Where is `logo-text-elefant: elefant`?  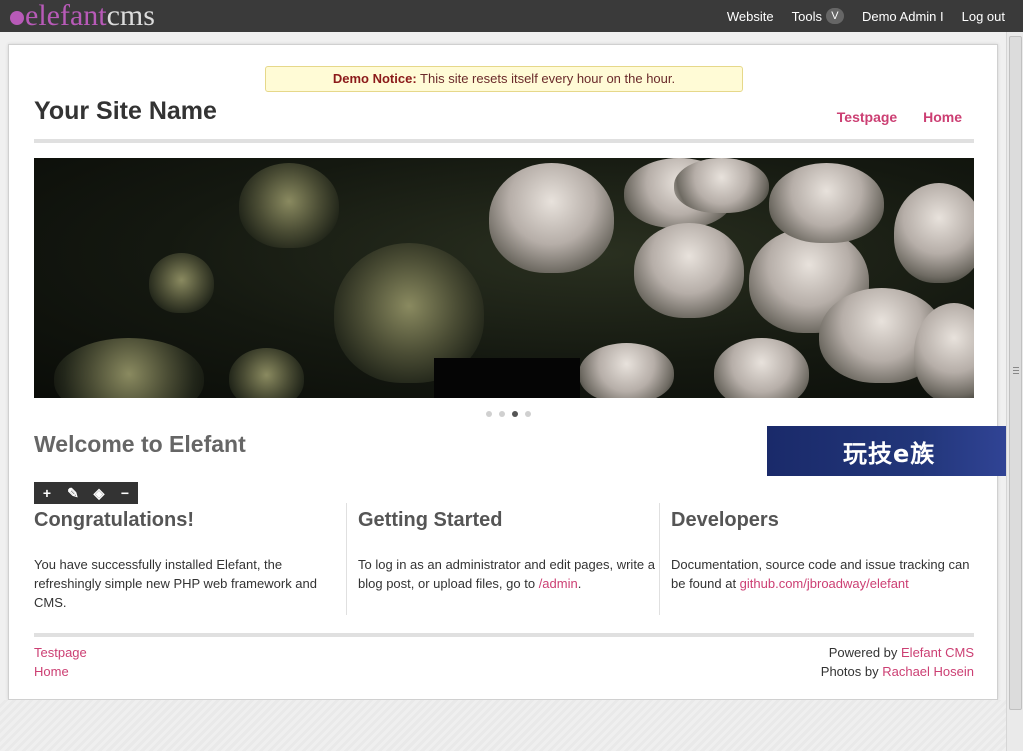
logo-text-elefant: elefant is located at coordinates (66, 16).